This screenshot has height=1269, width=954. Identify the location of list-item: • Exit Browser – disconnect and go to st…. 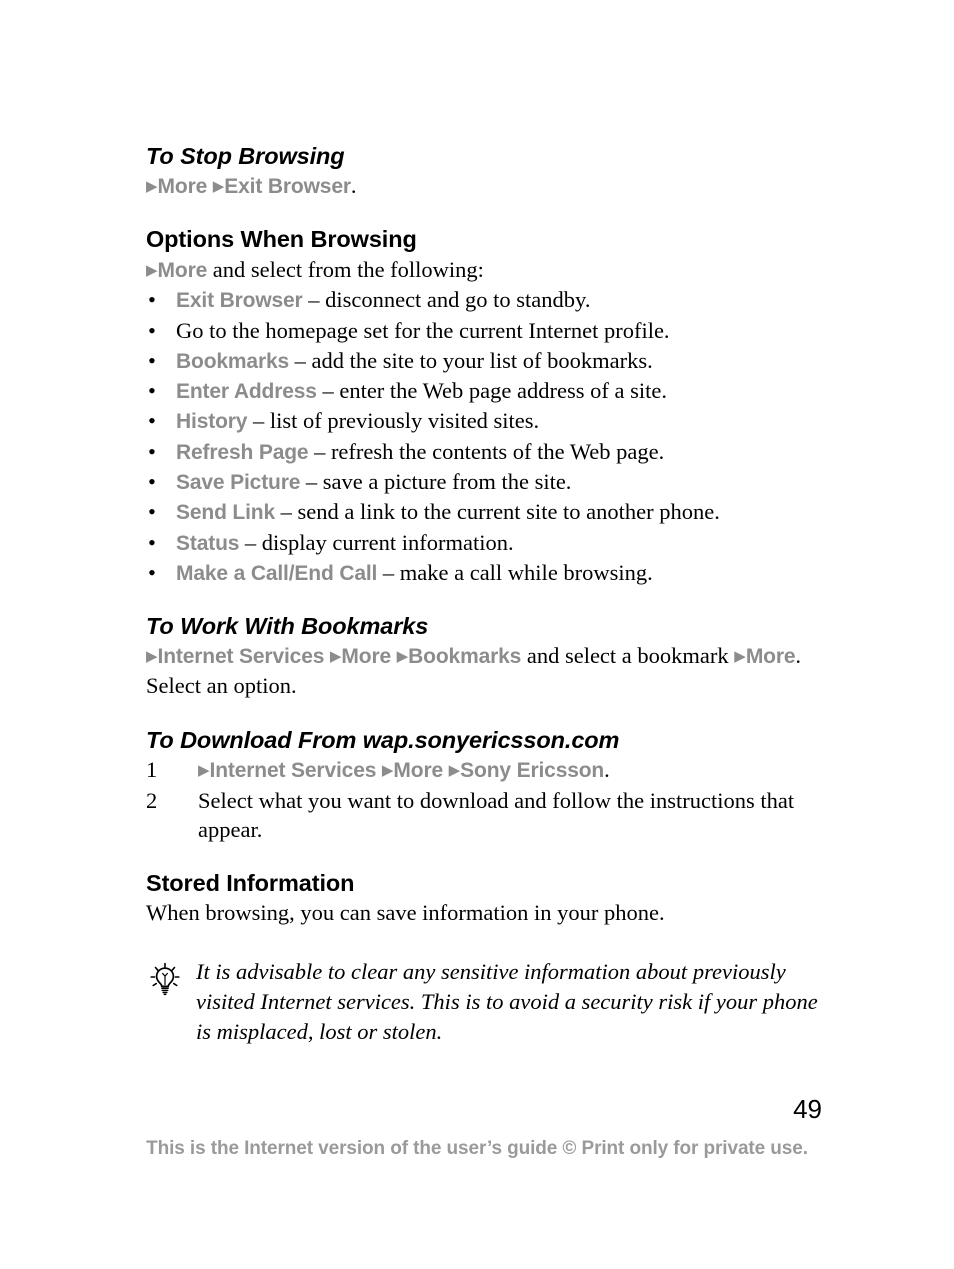
(486, 299).